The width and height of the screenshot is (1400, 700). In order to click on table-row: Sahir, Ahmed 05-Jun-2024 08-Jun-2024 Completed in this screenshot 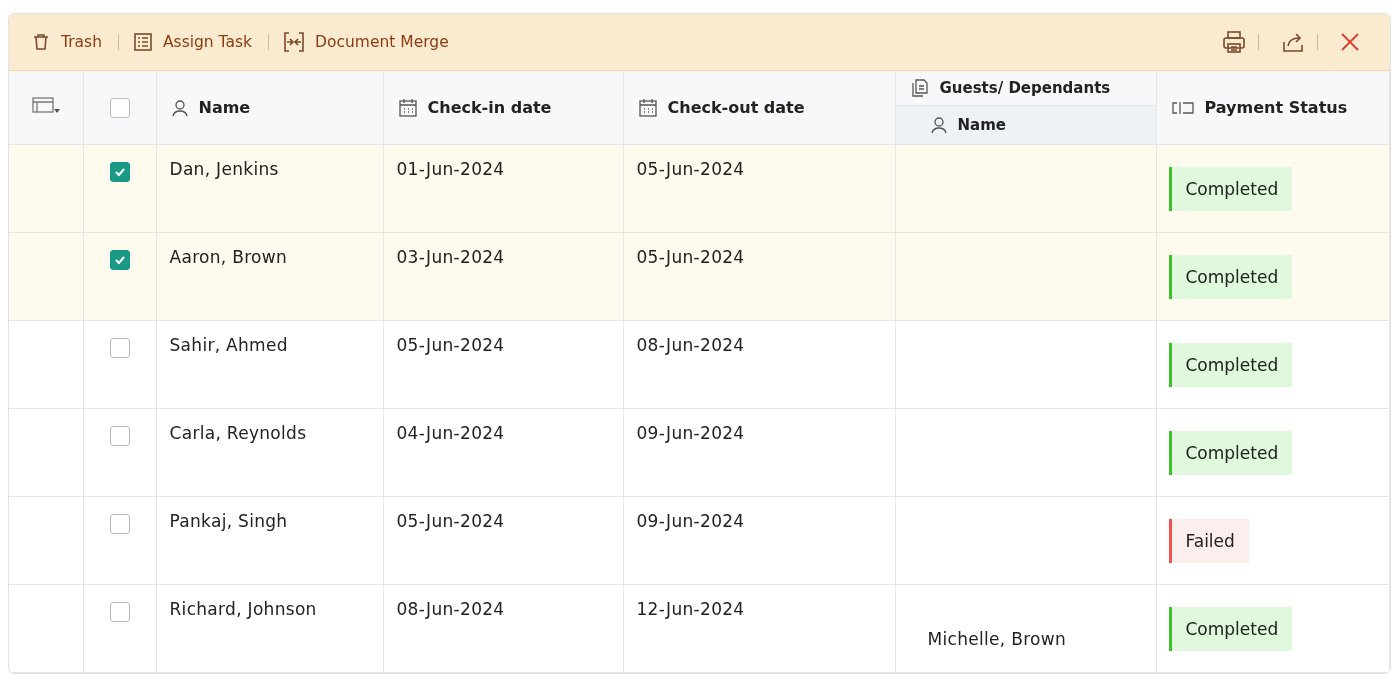, I will do `click(699, 364)`.